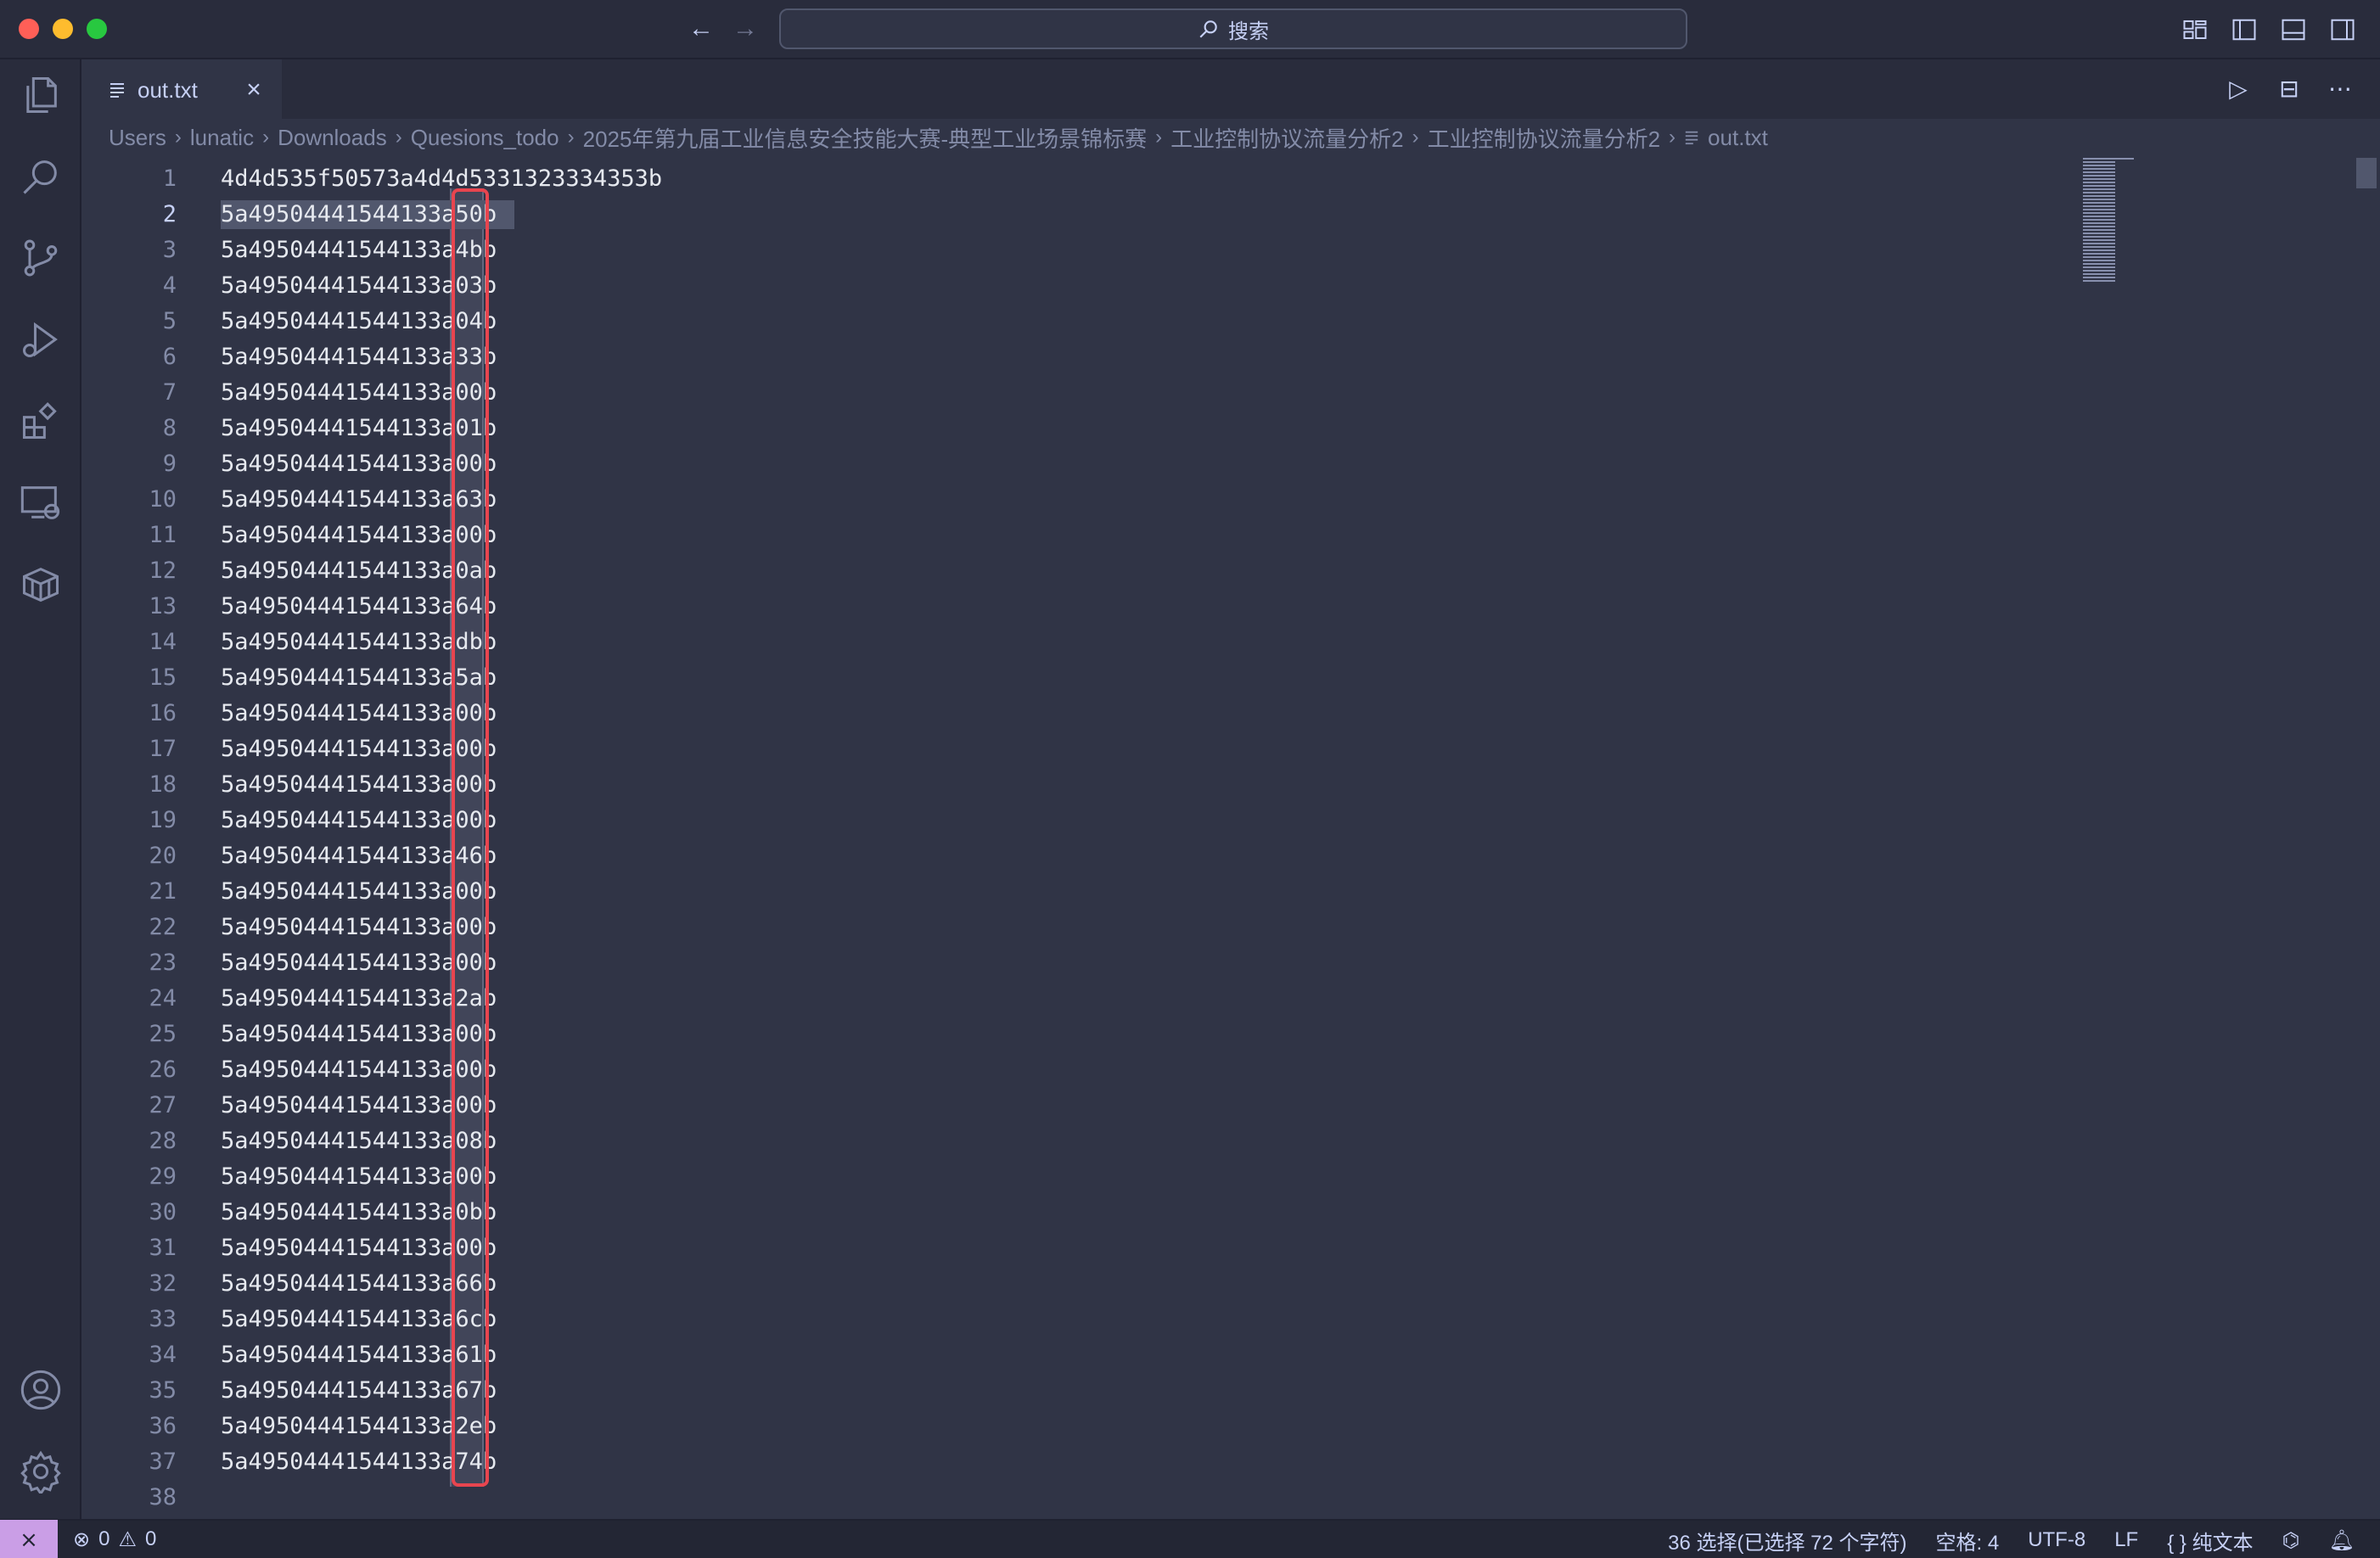 The height and width of the screenshot is (1558, 2380). What do you see at coordinates (1100, 286) in the screenshot?
I see `editor-line: 4 5a49504441544133a03b` at bounding box center [1100, 286].